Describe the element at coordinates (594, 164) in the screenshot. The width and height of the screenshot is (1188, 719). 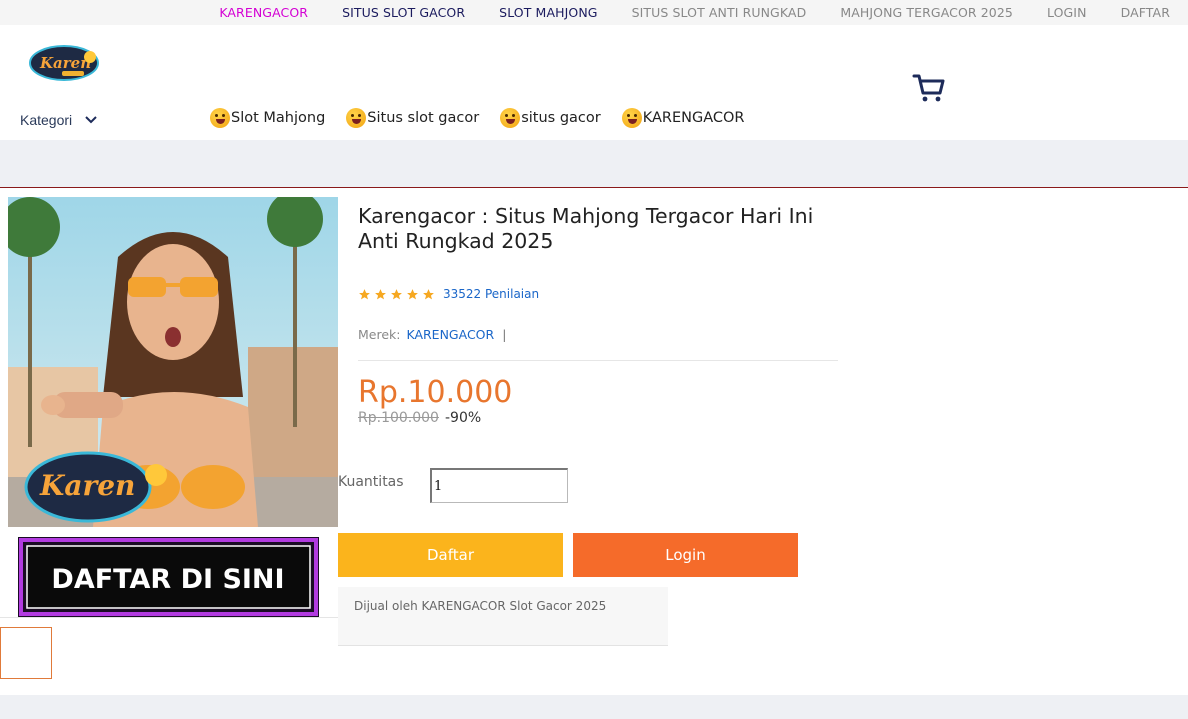
I see `header-band` at that location.